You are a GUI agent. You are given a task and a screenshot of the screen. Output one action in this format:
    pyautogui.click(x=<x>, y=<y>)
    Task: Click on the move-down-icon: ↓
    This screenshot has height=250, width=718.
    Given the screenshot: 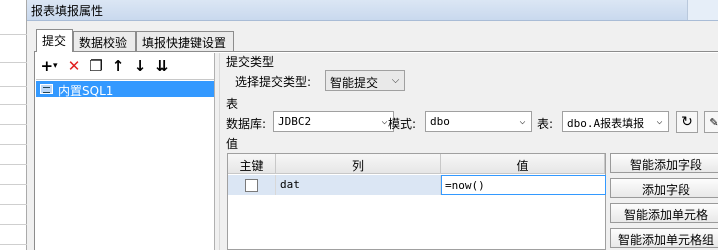 What is the action you would take?
    pyautogui.click(x=140, y=66)
    